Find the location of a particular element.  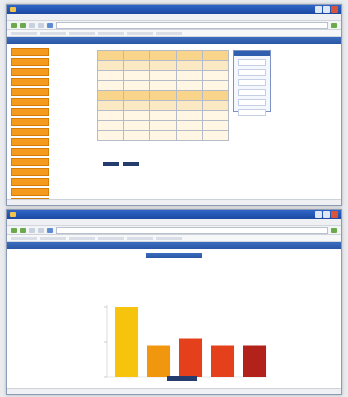

panel-title is located at coordinates (252, 53).